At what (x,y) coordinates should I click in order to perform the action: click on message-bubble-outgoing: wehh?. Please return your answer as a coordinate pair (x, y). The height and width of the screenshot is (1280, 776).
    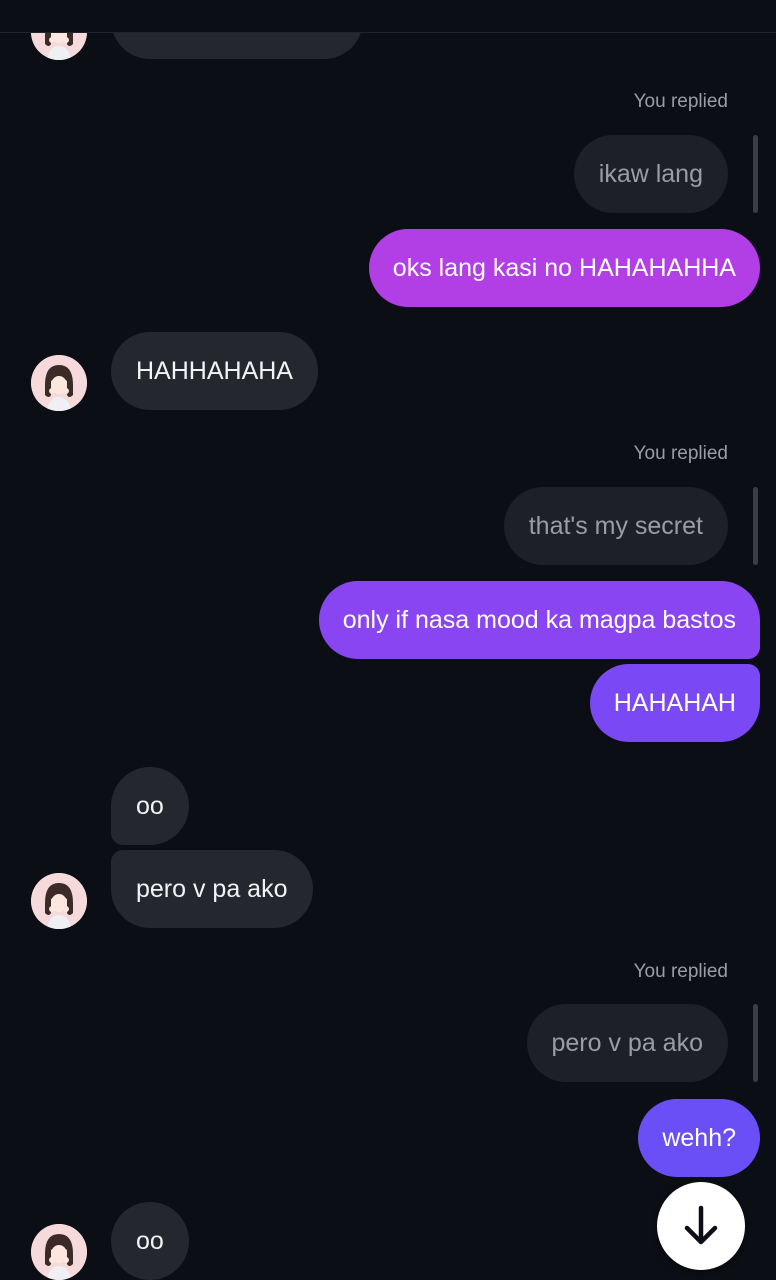
    Looking at the image, I should click on (699, 1138).